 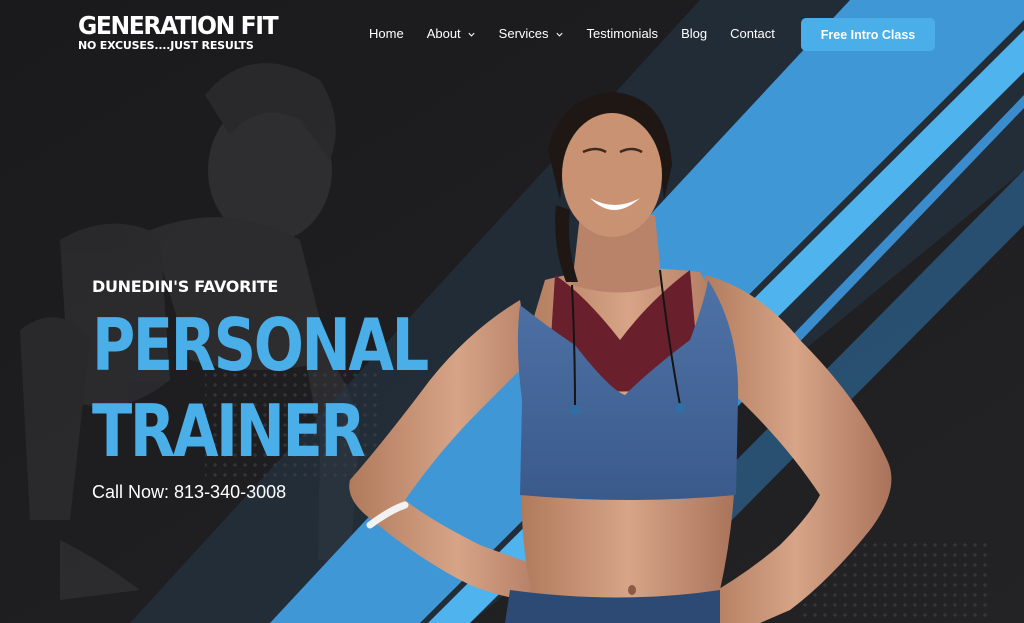 I want to click on brand-name: GENERATION FIT, so click(x=178, y=25).